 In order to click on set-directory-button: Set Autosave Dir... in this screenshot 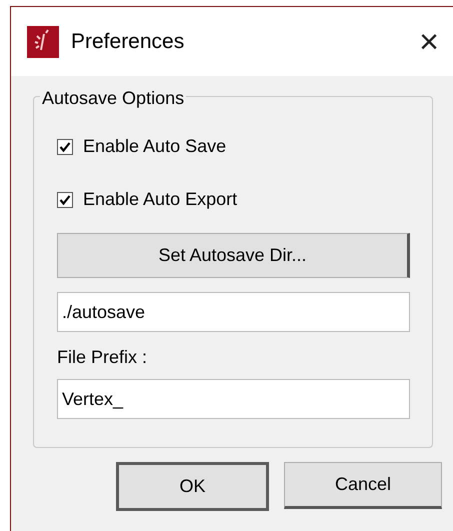, I will do `click(233, 255)`.